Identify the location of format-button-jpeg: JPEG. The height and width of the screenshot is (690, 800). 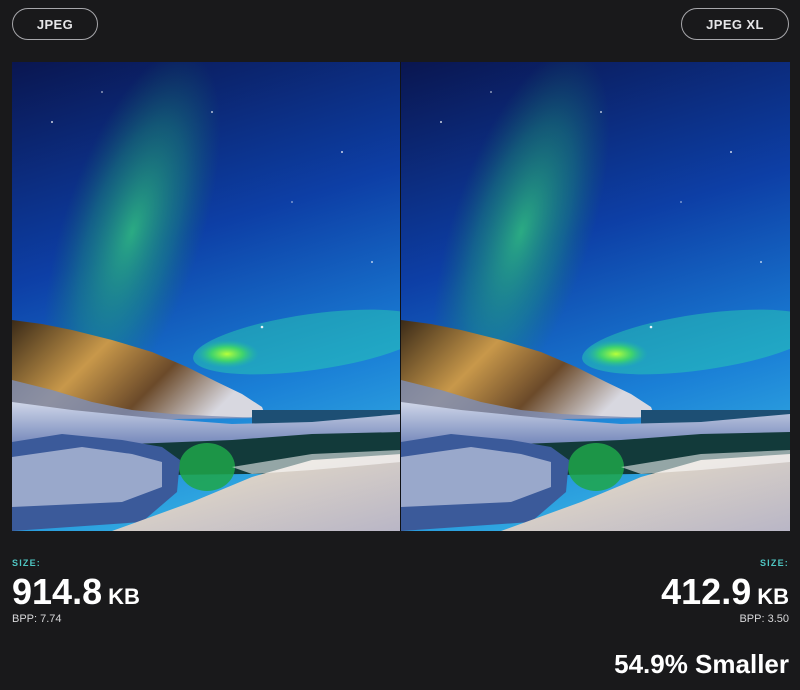
(55, 24).